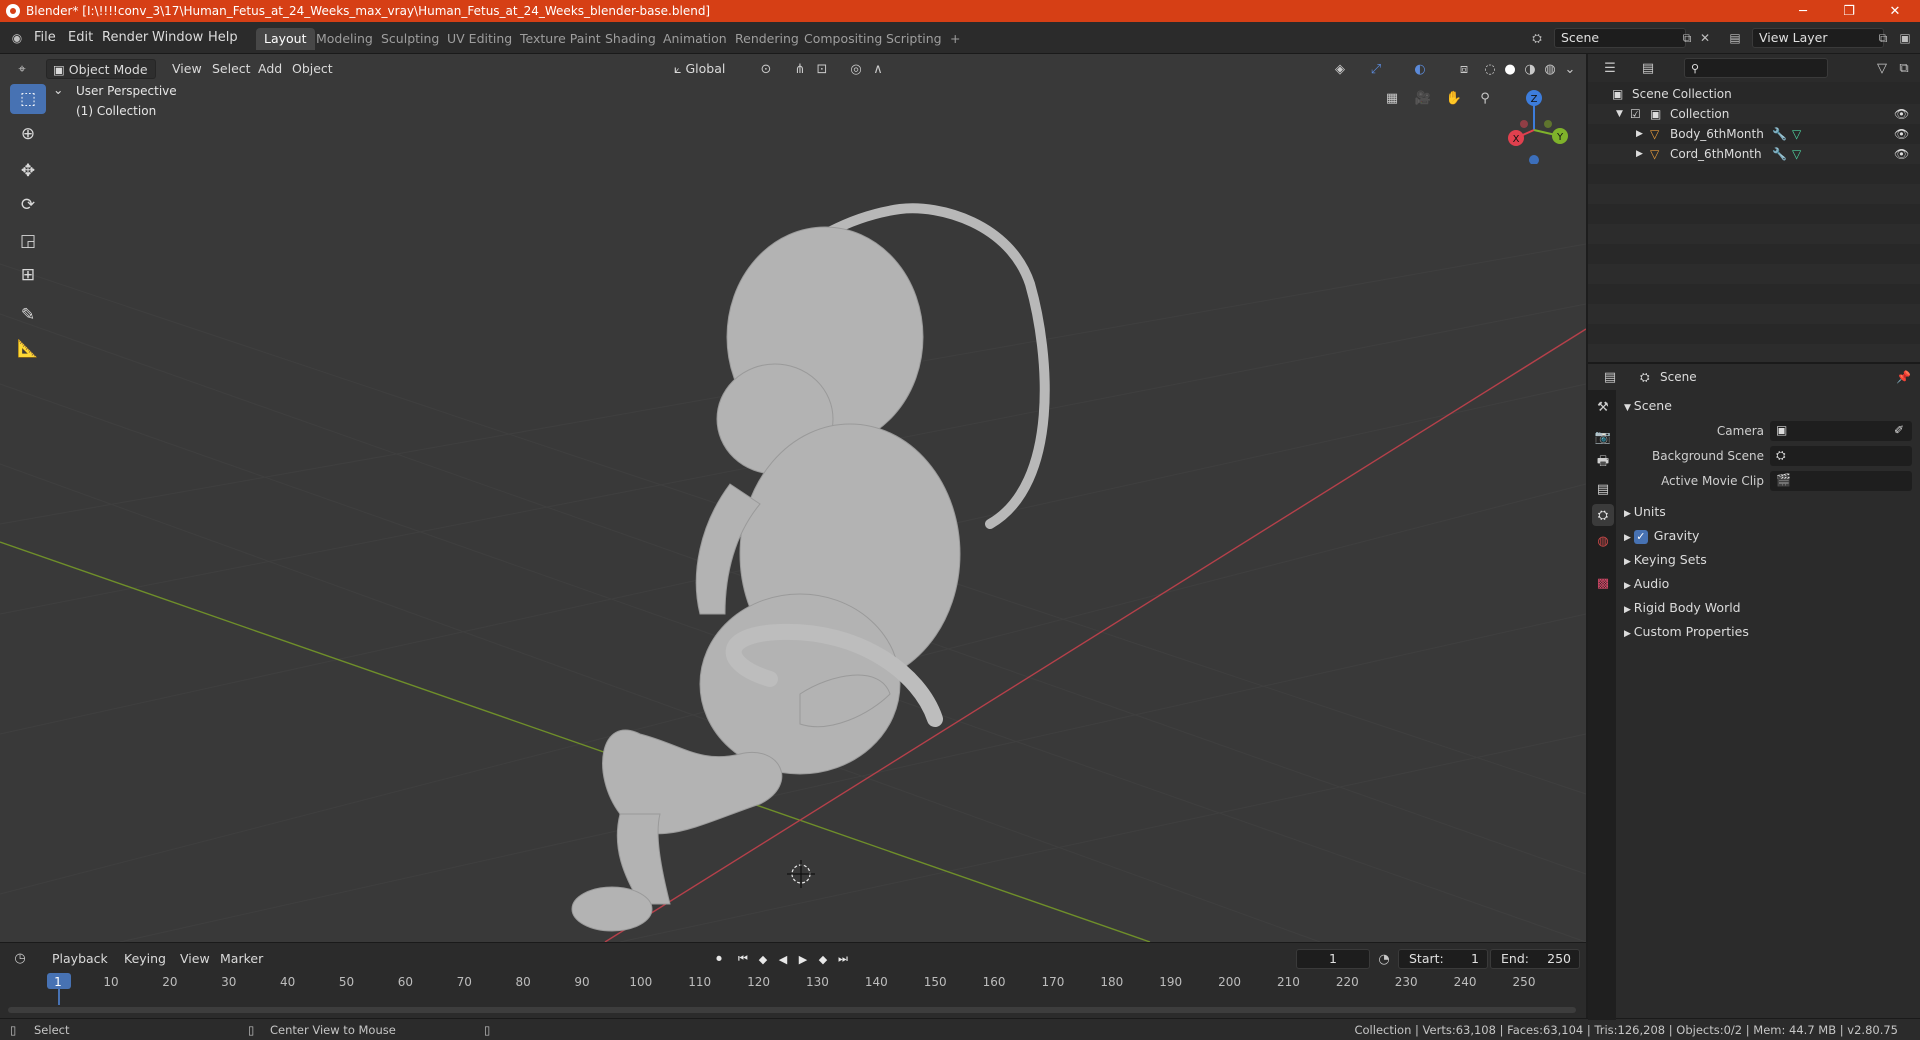 This screenshot has height=1040, width=1920. What do you see at coordinates (344, 39) in the screenshot?
I see `tab-modeling: Modeling` at bounding box center [344, 39].